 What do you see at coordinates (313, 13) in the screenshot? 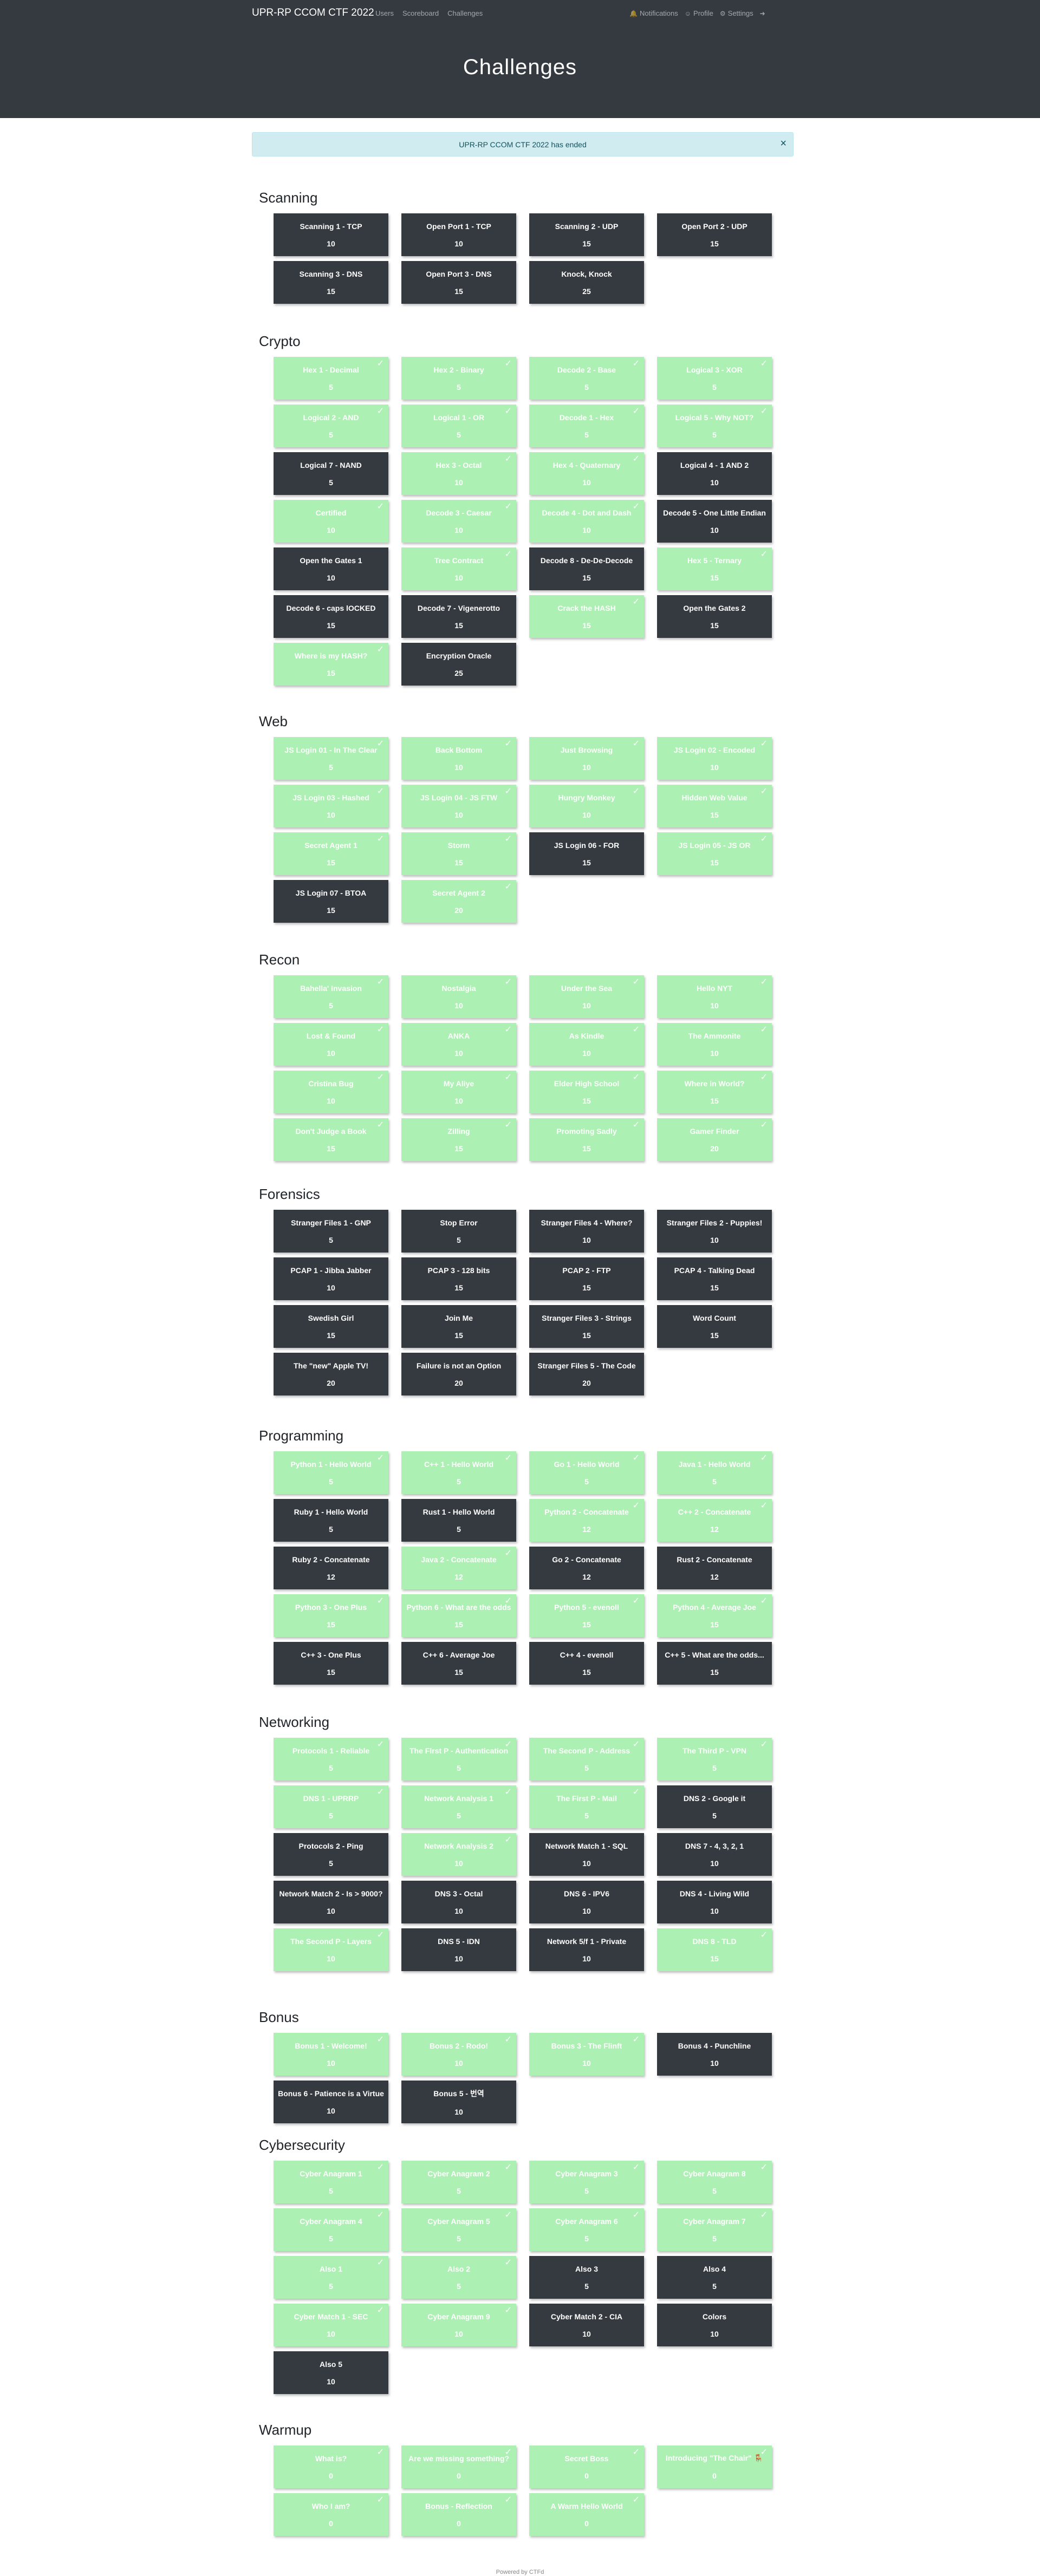
I see `brand-link: UPR-RP CCOM CTF 2022` at bounding box center [313, 13].